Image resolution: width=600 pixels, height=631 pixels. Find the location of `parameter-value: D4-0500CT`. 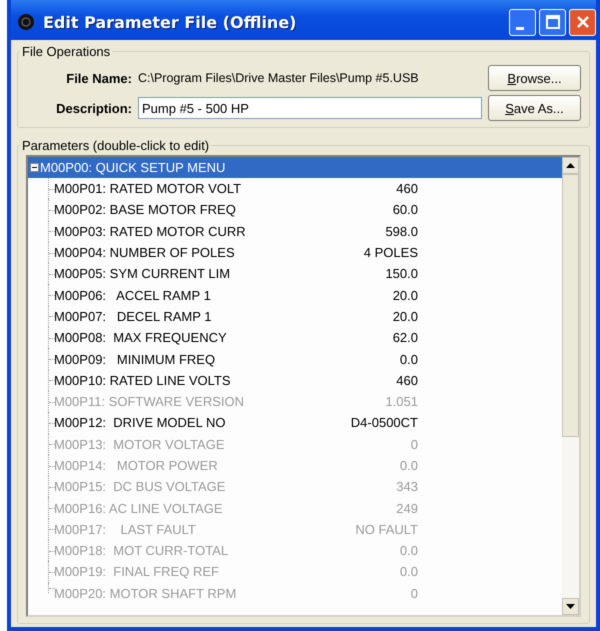

parameter-value: D4-0500CT is located at coordinates (384, 422).